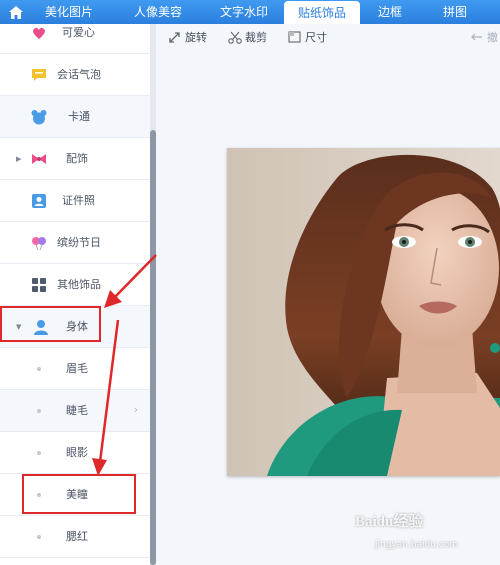 The image size is (500, 565). What do you see at coordinates (130, 281) in the screenshot?
I see `arrow-to-body` at bounding box center [130, 281].